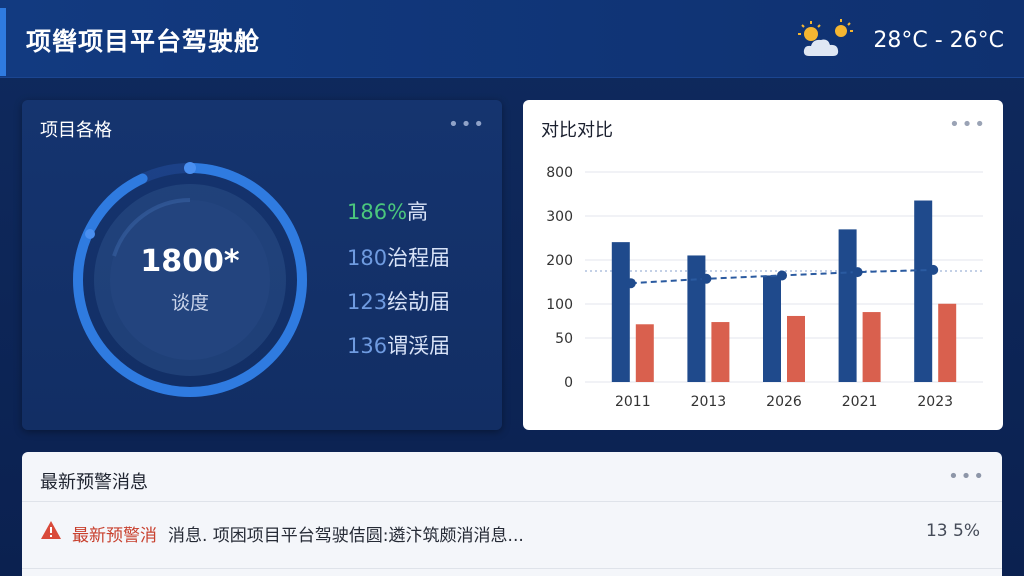 This screenshot has height=576, width=1024. I want to click on alert-item: 最新预警消 消息. 项困项目平台驾驶佶圆:遴汴筑颇消消息... 13 5%, so click(512, 533).